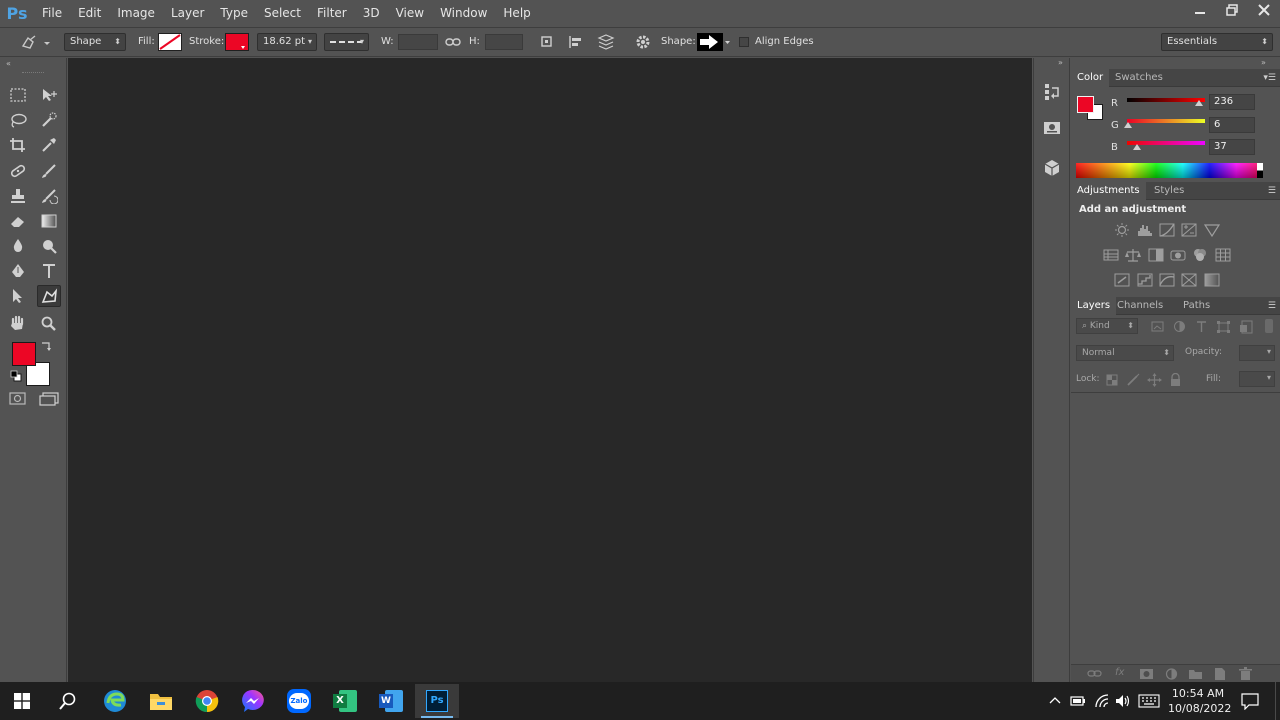  Describe the element at coordinates (49, 296) in the screenshot. I see `custom-shape-tool` at that location.